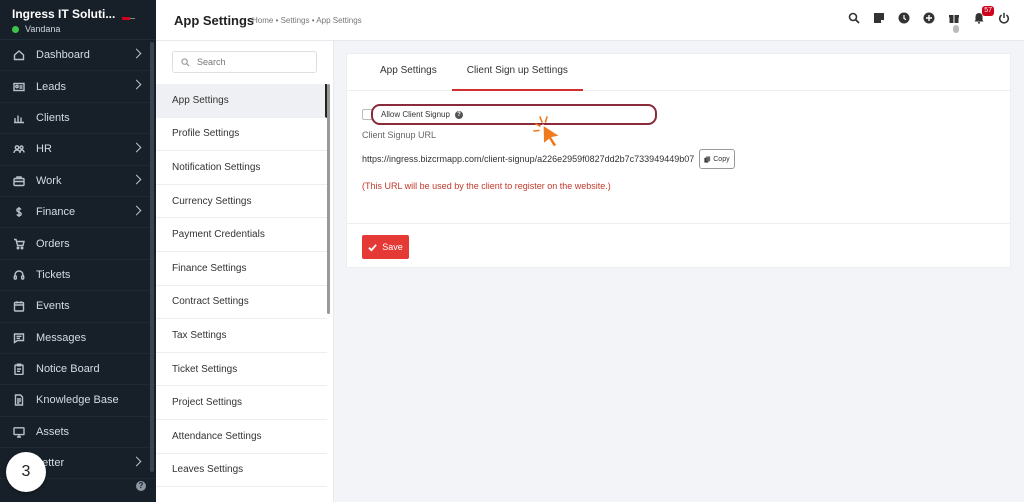 Image resolution: width=1024 pixels, height=502 pixels. What do you see at coordinates (78, 150) in the screenshot?
I see `sidebar-item-hr: HR` at bounding box center [78, 150].